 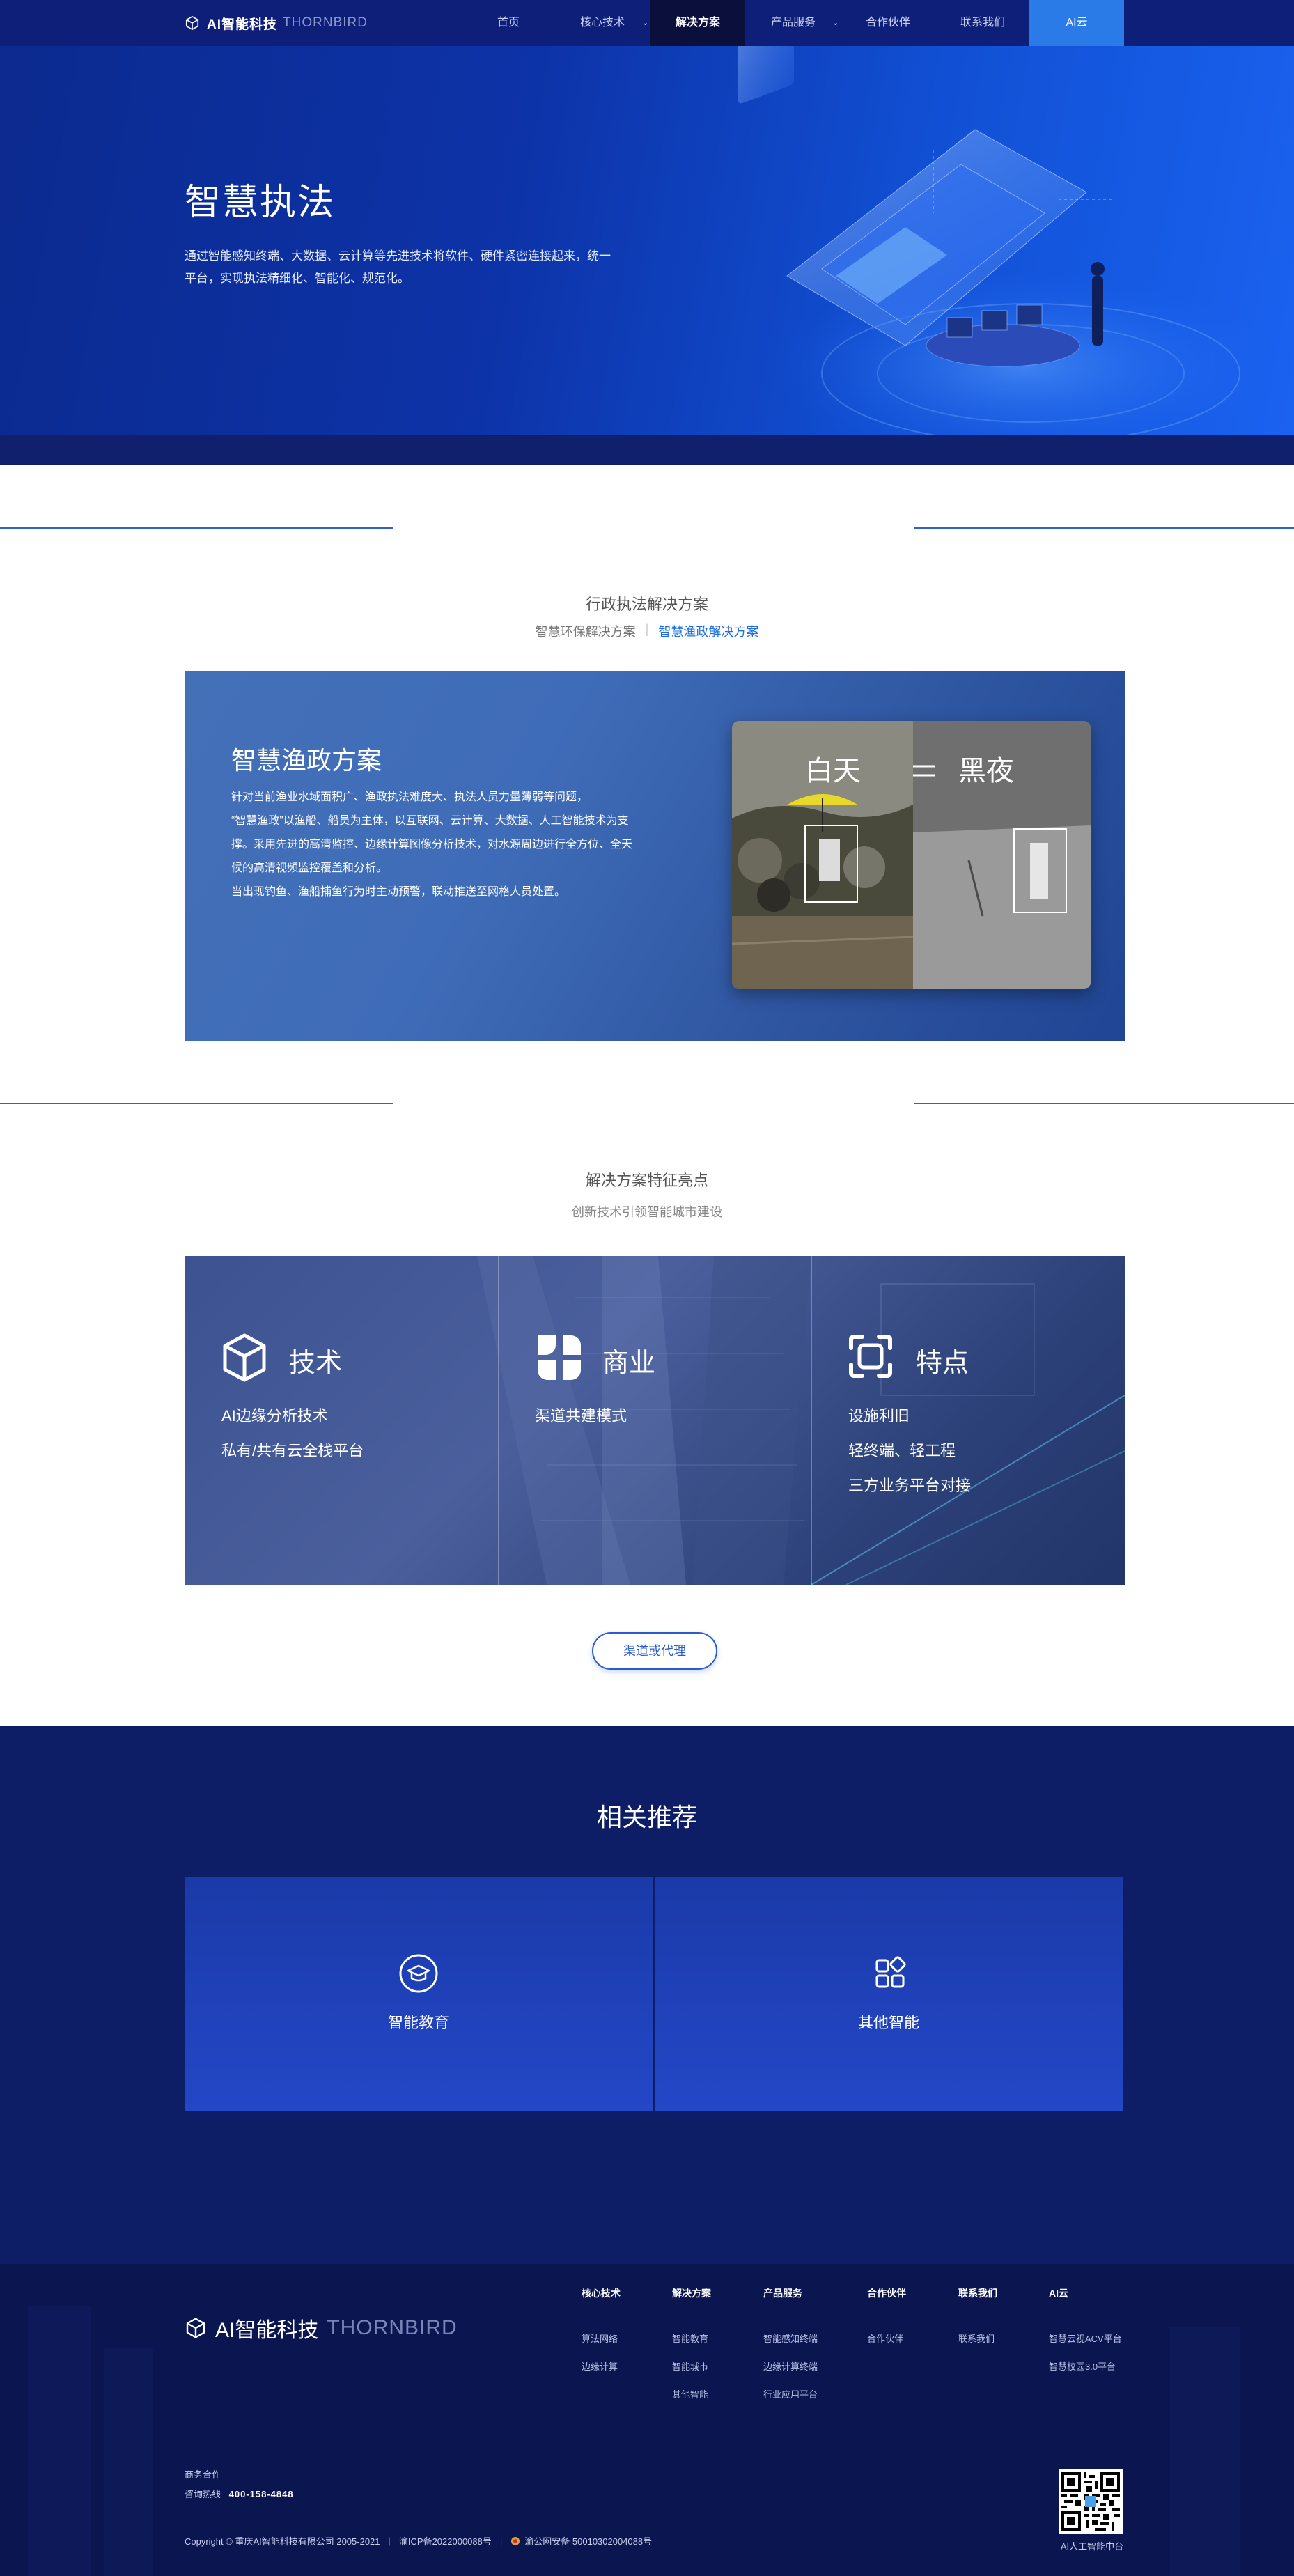 What do you see at coordinates (243, 24) in the screenshot?
I see `logo-text: AI智能科技` at bounding box center [243, 24].